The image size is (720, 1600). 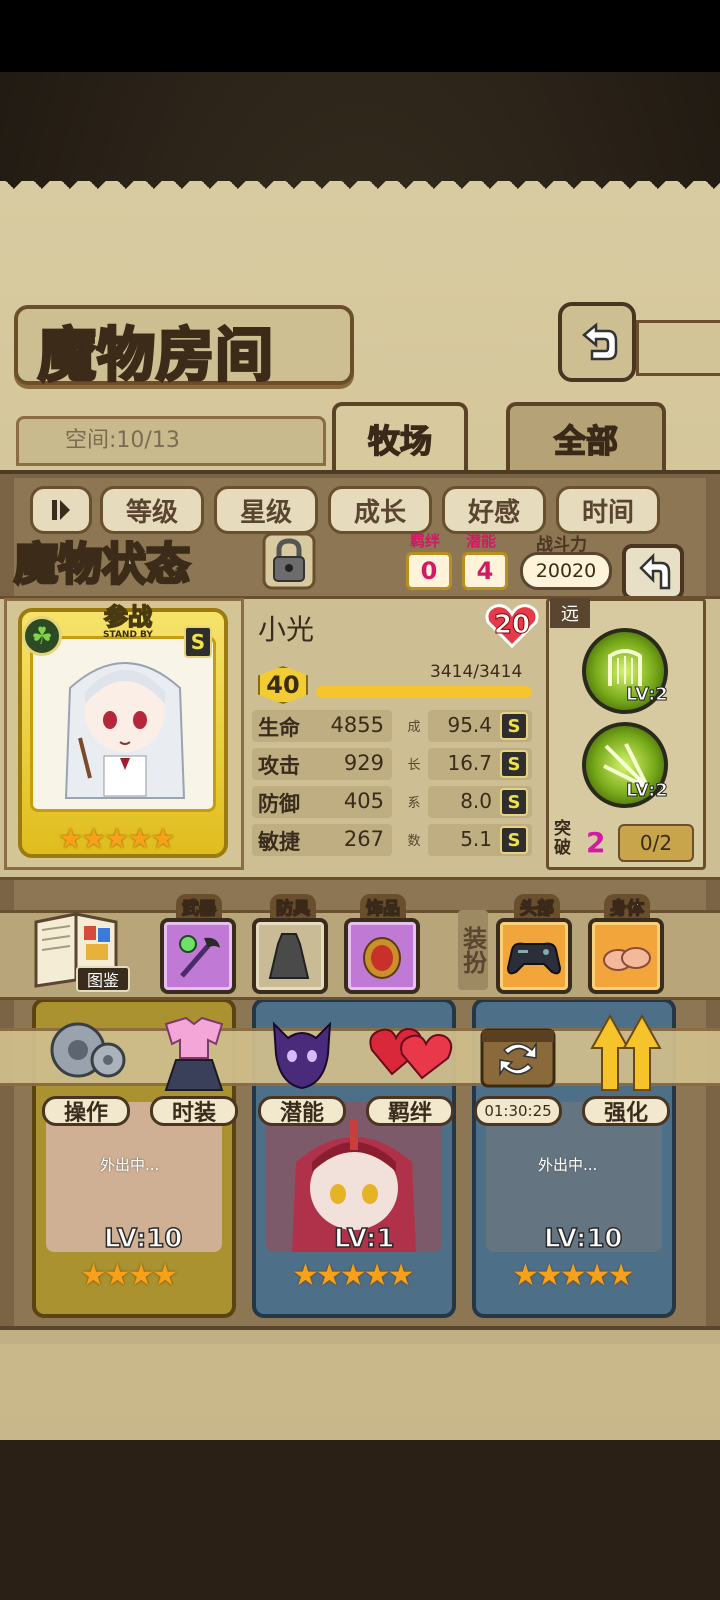 I want to click on growth-char: 长, so click(x=414, y=765).